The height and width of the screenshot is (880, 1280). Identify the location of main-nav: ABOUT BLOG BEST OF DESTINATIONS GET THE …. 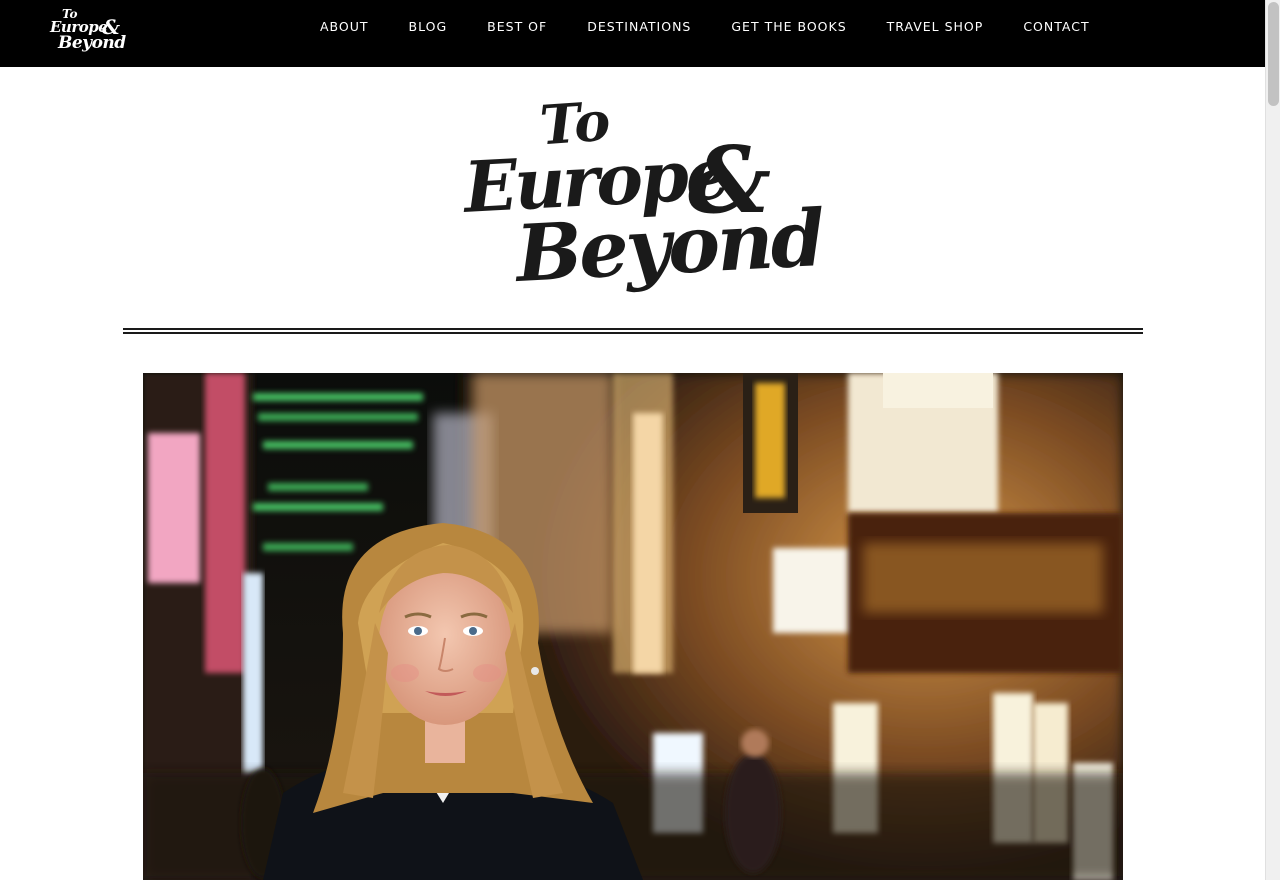
(705, 26).